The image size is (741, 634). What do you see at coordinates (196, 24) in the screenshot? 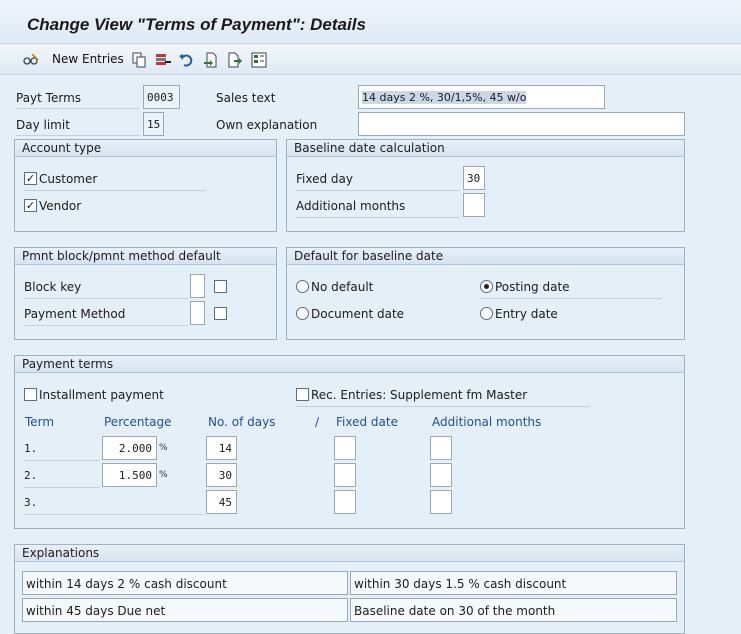
I see `page-title: Change View "Terms of Payment": Details` at bounding box center [196, 24].